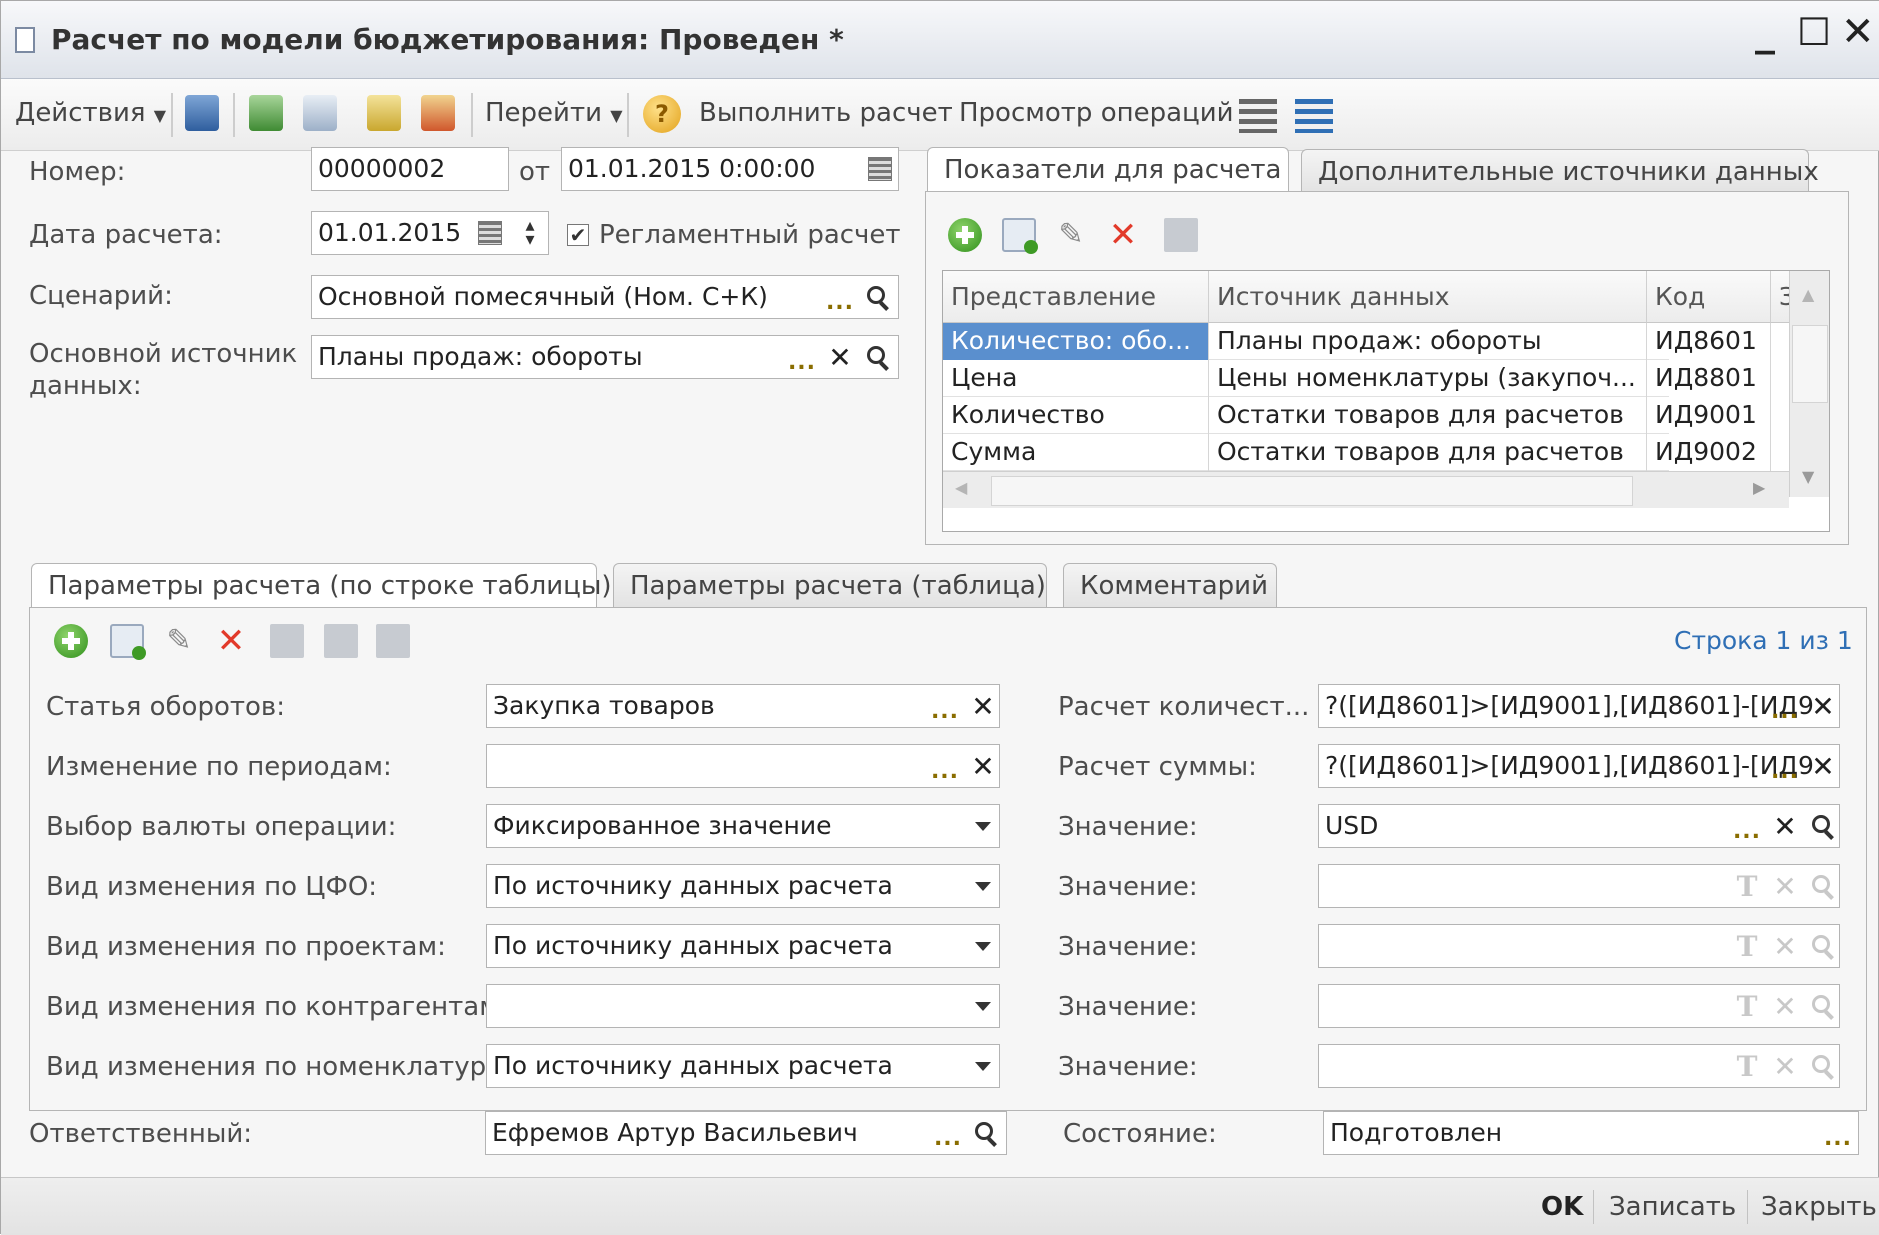 The height and width of the screenshot is (1235, 1879). What do you see at coordinates (743, 706) in the screenshot?
I see `turnover-item-input: Закупка товаров` at bounding box center [743, 706].